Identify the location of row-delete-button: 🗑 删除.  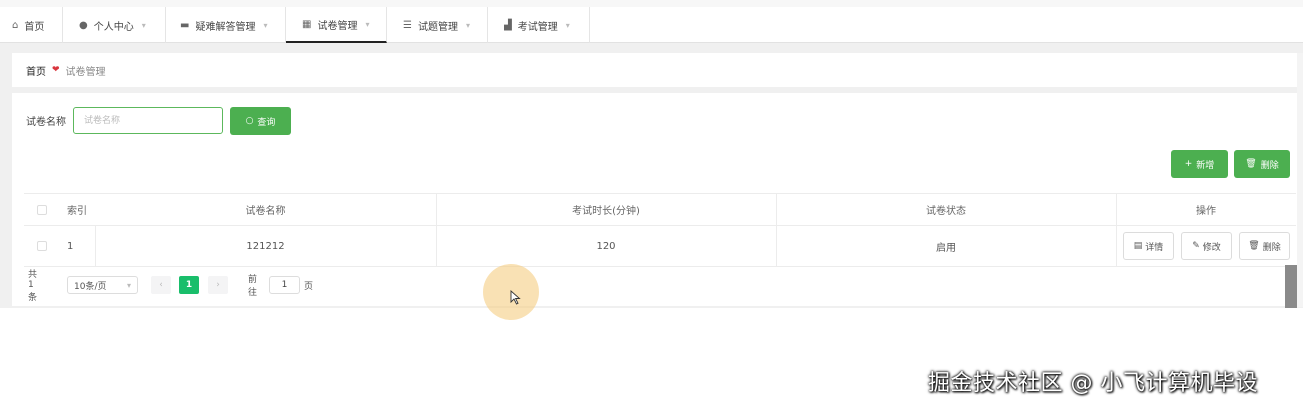
(1264, 246).